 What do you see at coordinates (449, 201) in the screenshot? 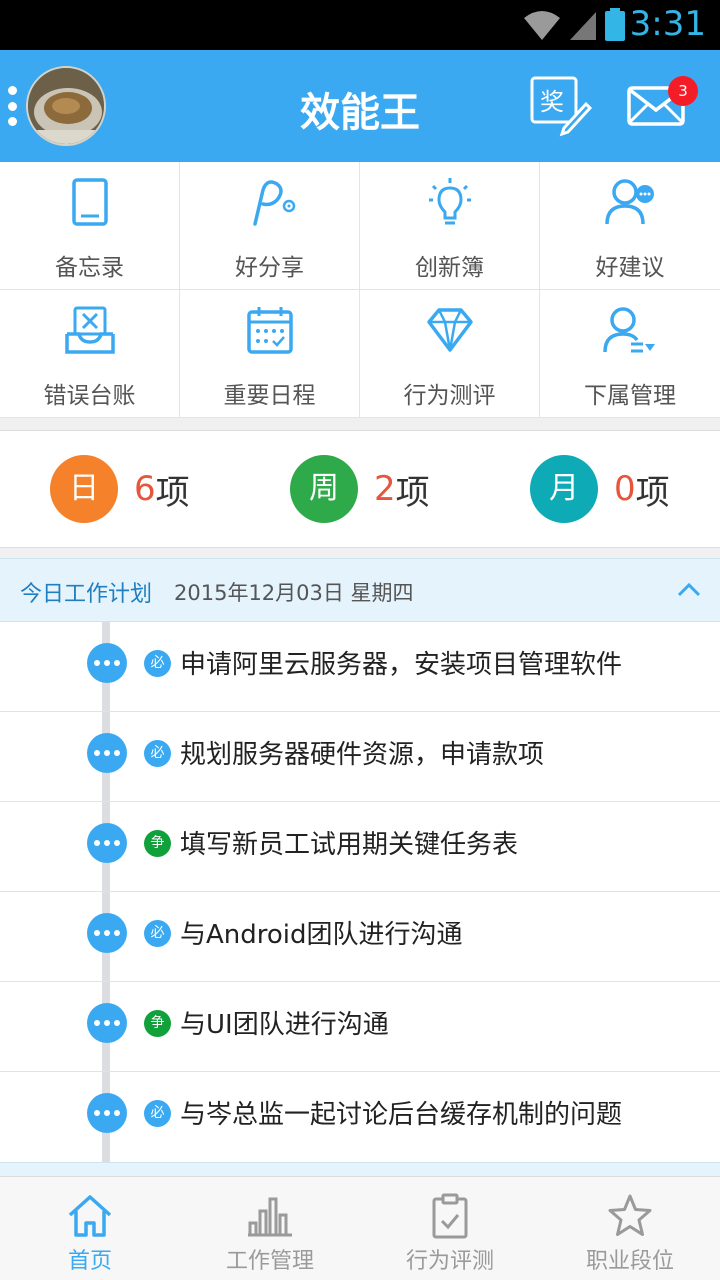
I see `lightbulb-icon` at bounding box center [449, 201].